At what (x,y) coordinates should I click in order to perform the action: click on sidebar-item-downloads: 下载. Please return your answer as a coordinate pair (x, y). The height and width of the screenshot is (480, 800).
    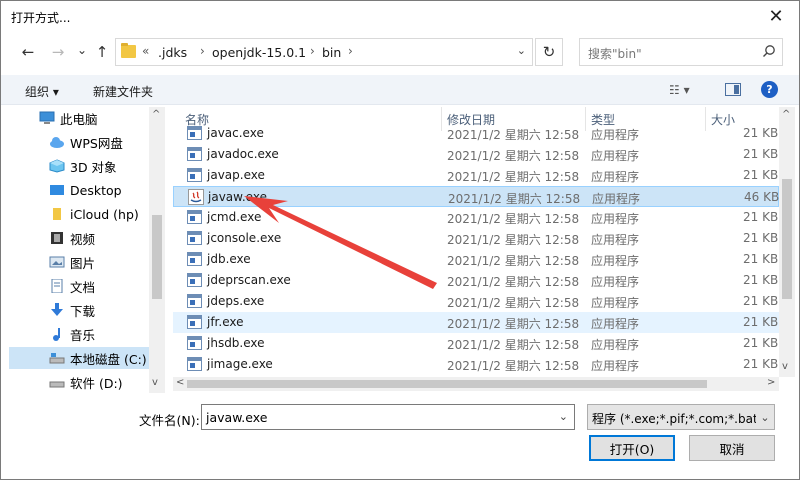
    Looking at the image, I should click on (107, 310).